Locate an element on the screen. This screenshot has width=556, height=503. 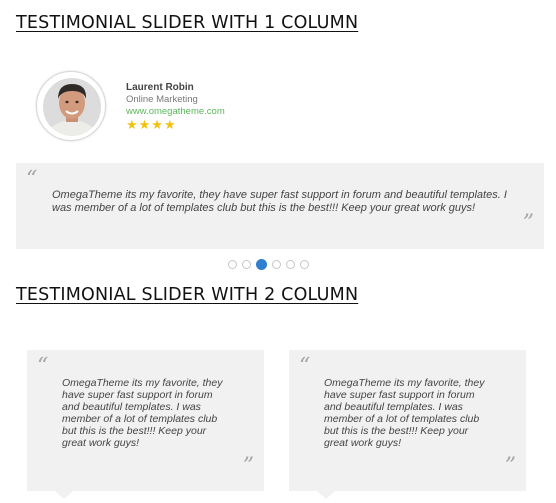
section-title-one-column: TESTIMONIAL SLIDER WITH 1 COLUMN is located at coordinates (187, 23).